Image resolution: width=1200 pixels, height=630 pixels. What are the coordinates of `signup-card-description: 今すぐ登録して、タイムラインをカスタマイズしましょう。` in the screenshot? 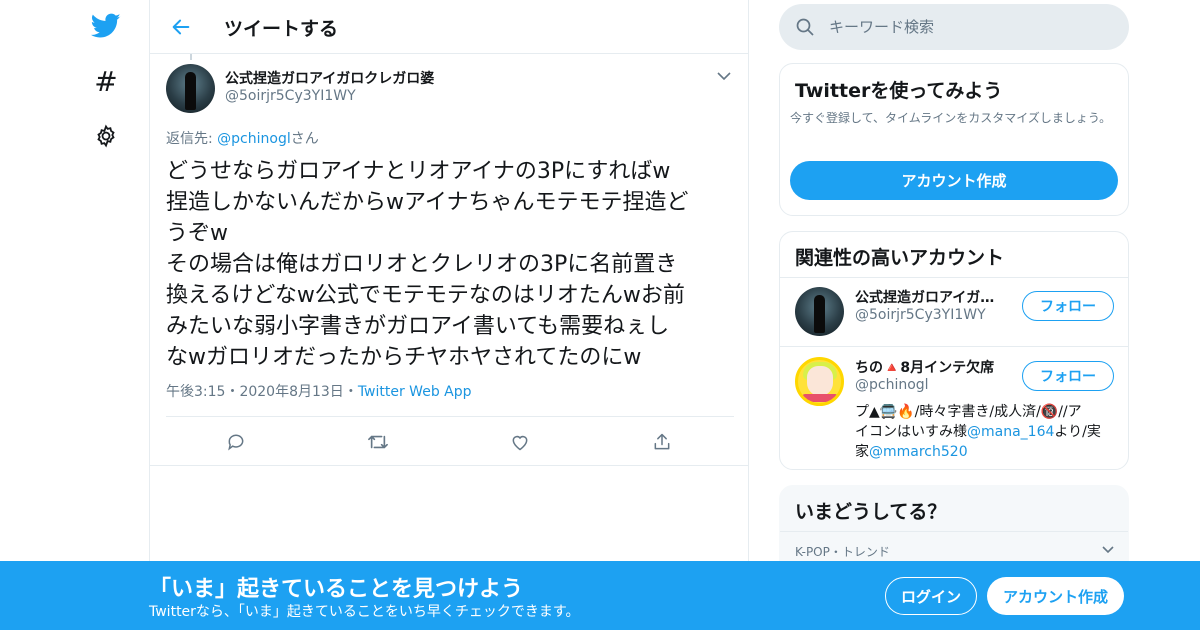 It's located at (951, 118).